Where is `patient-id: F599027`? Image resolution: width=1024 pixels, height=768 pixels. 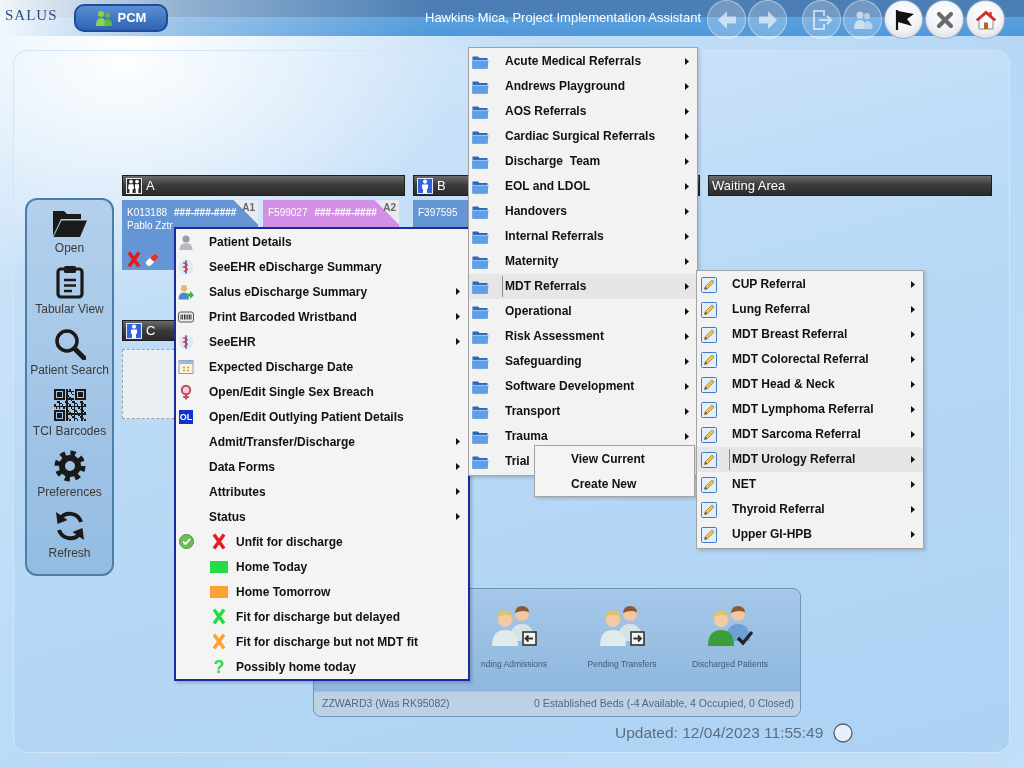
patient-id: F599027 is located at coordinates (288, 212).